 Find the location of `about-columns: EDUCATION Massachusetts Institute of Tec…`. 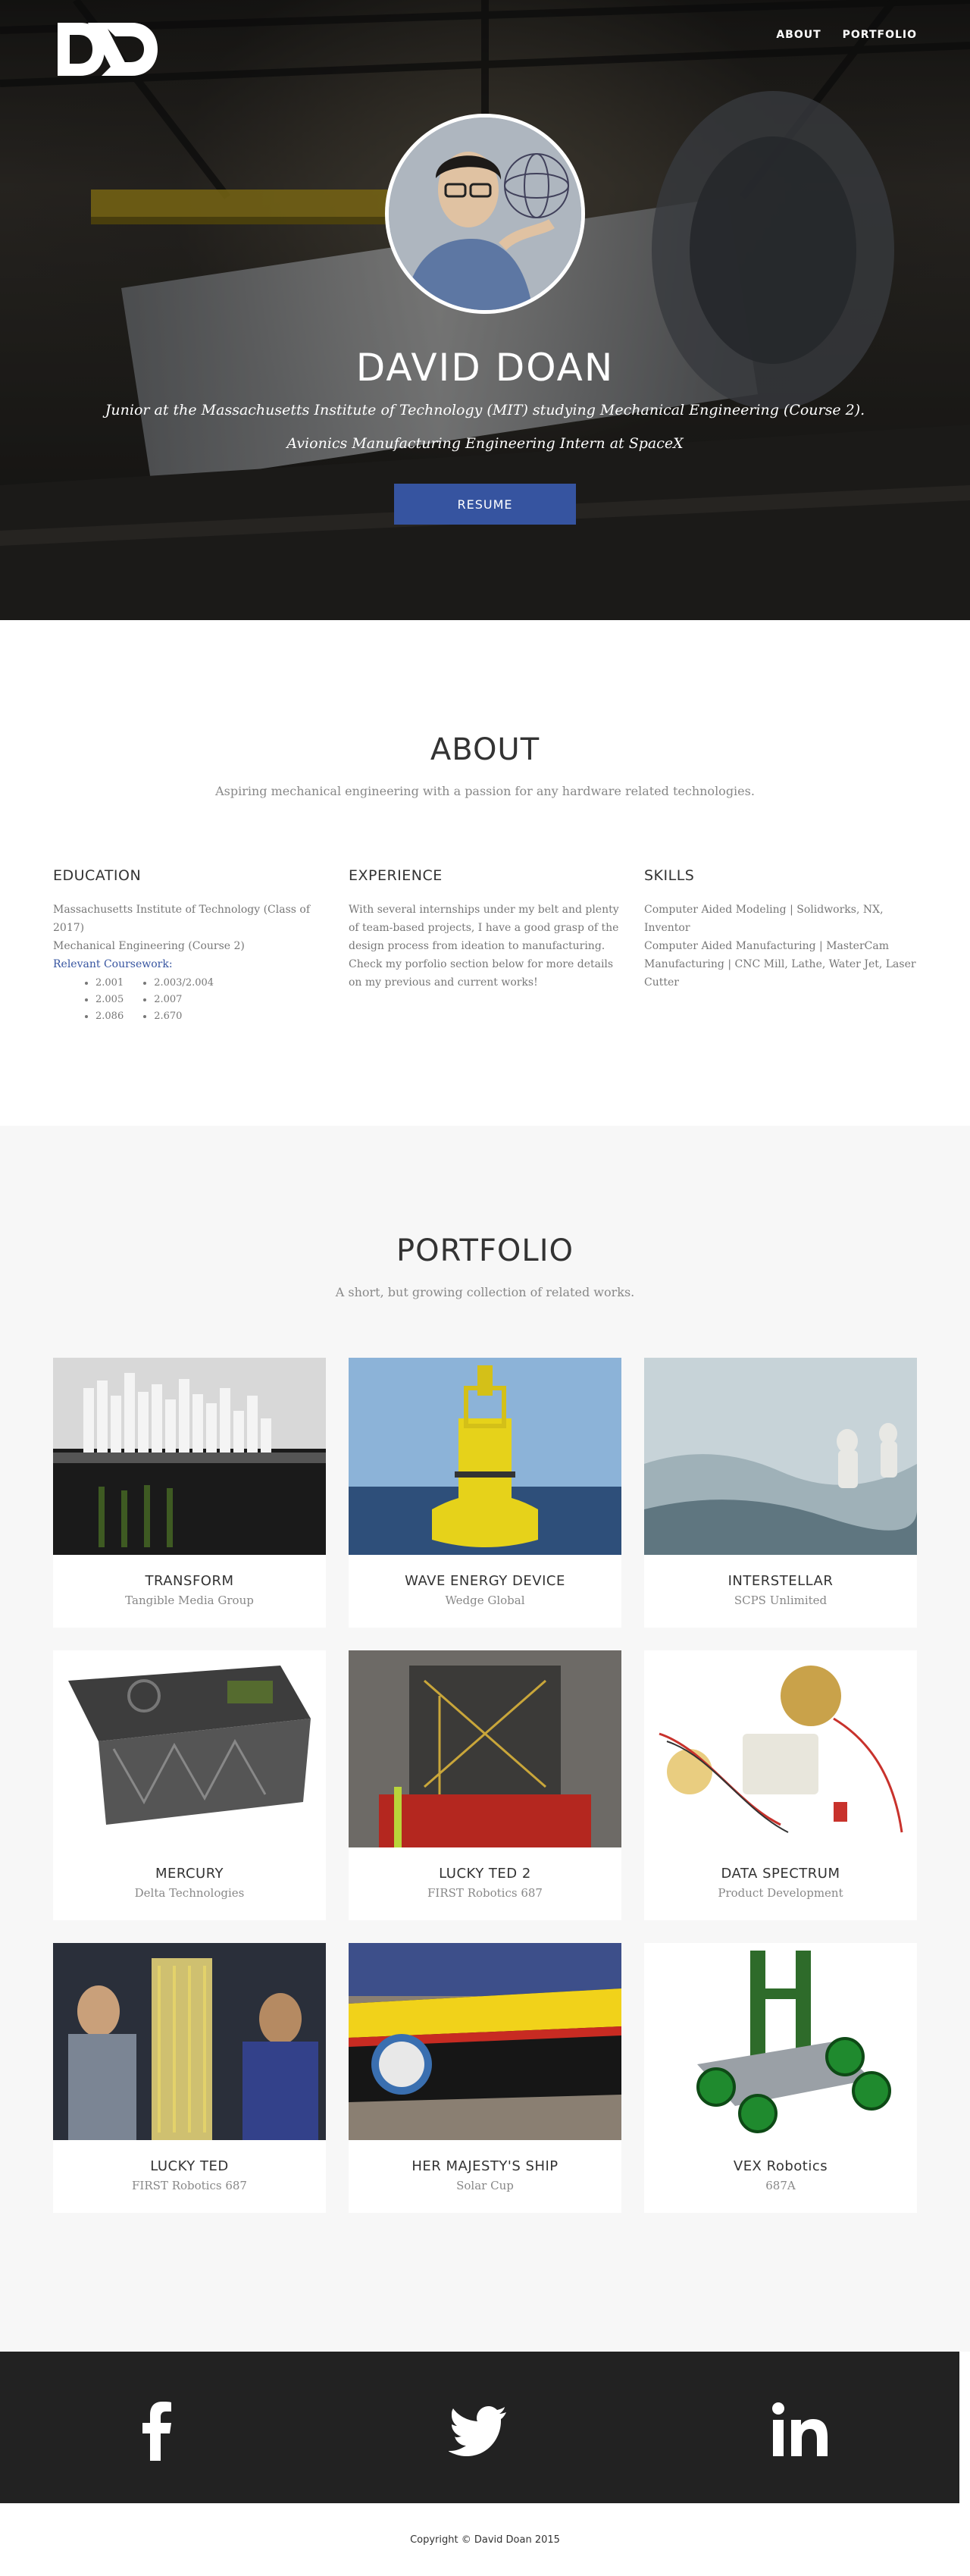

about-columns: EDUCATION Massachusetts Institute of Tec… is located at coordinates (485, 946).